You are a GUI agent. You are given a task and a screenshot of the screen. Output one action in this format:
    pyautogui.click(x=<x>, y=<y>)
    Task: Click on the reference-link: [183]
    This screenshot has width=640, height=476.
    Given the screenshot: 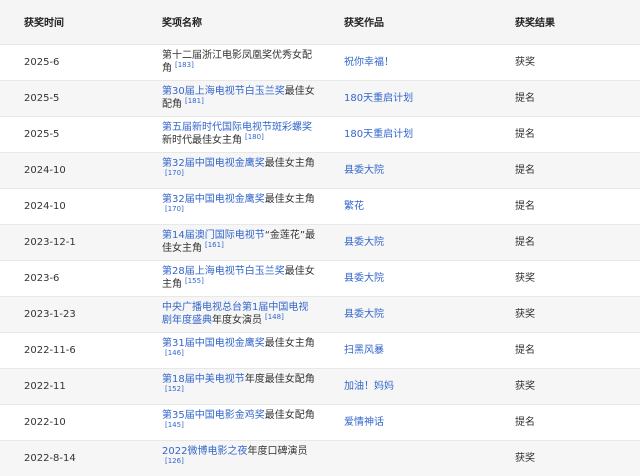 What is the action you would take?
    pyautogui.click(x=184, y=65)
    